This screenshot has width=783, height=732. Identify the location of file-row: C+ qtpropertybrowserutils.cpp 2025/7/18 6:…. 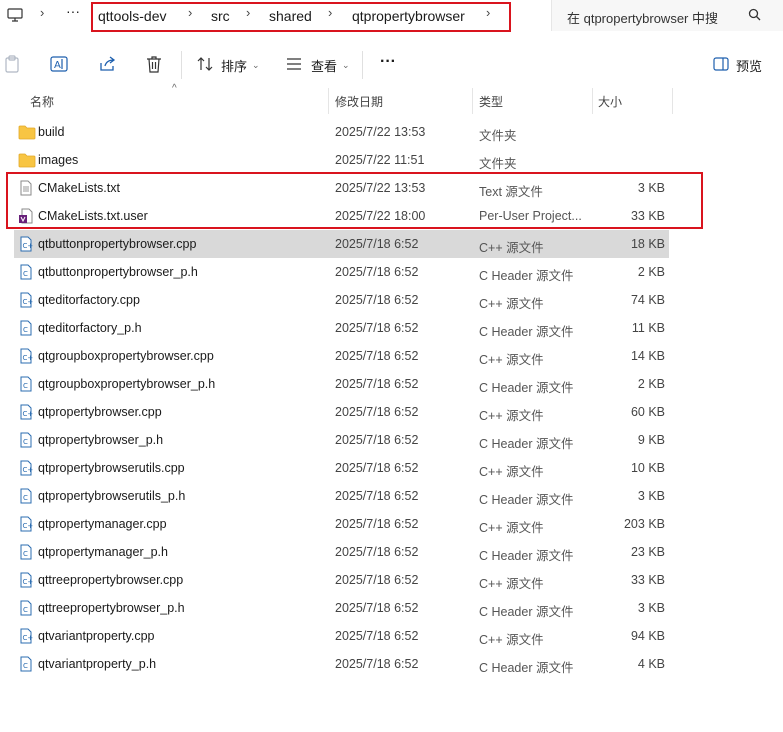
(341, 468).